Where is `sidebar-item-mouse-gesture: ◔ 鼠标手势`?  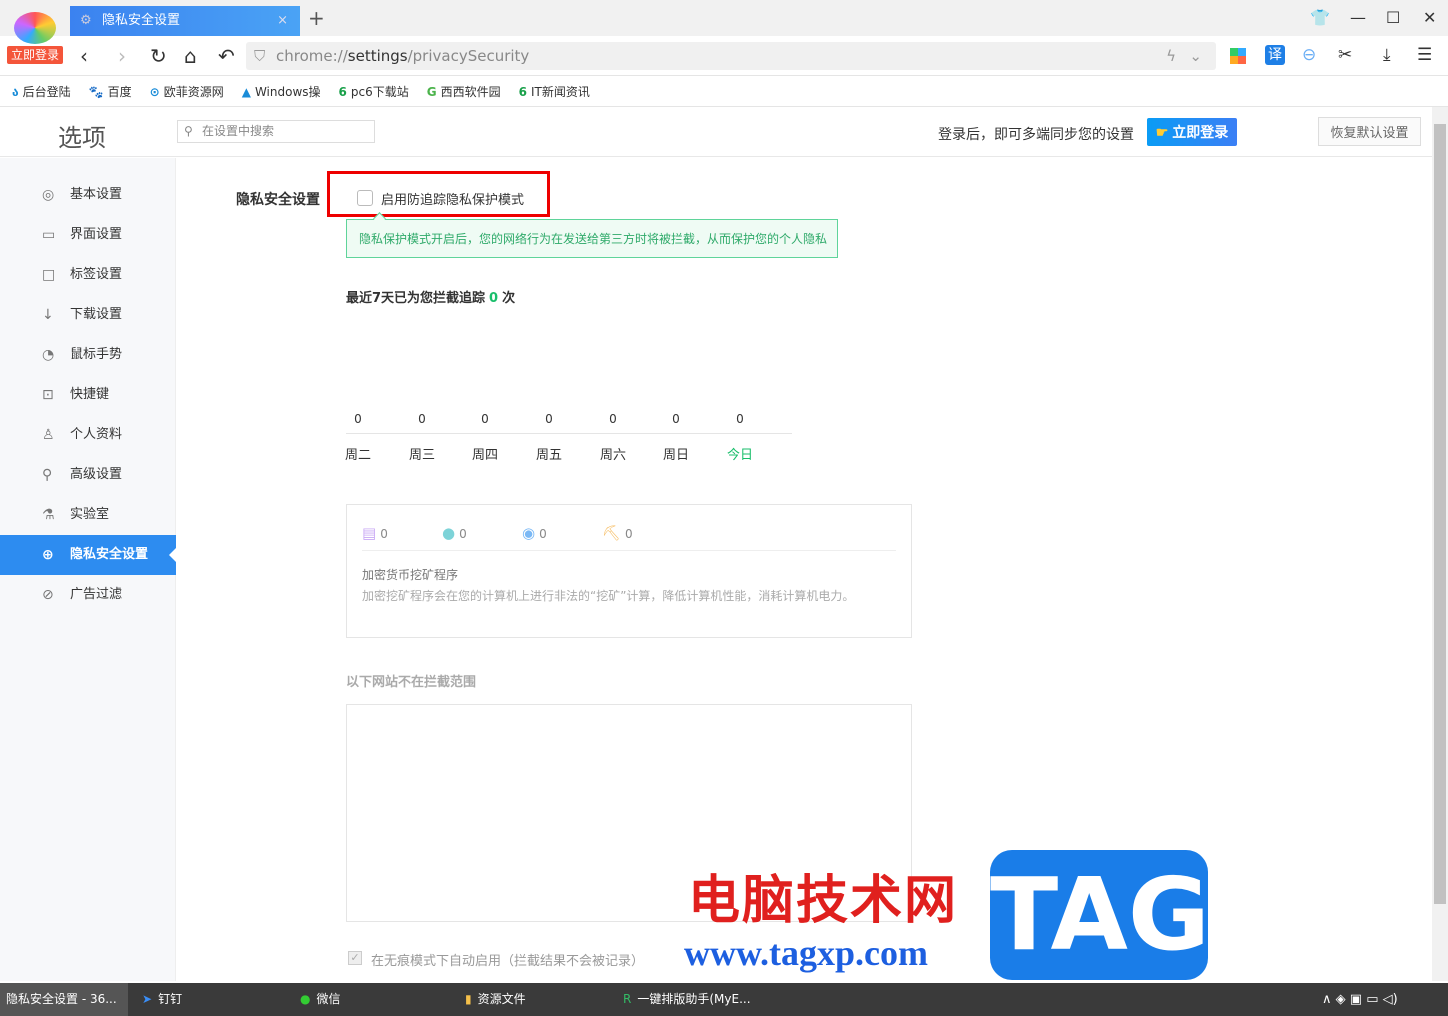 sidebar-item-mouse-gesture: ◔ 鼠标手势 is located at coordinates (88, 355).